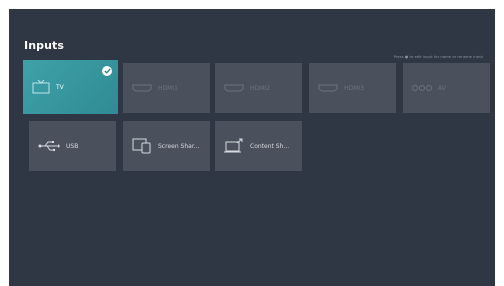 Image resolution: width=504 pixels, height=286 pixels. I want to click on input-tile-hdmi2: HDMI2, so click(258, 88).